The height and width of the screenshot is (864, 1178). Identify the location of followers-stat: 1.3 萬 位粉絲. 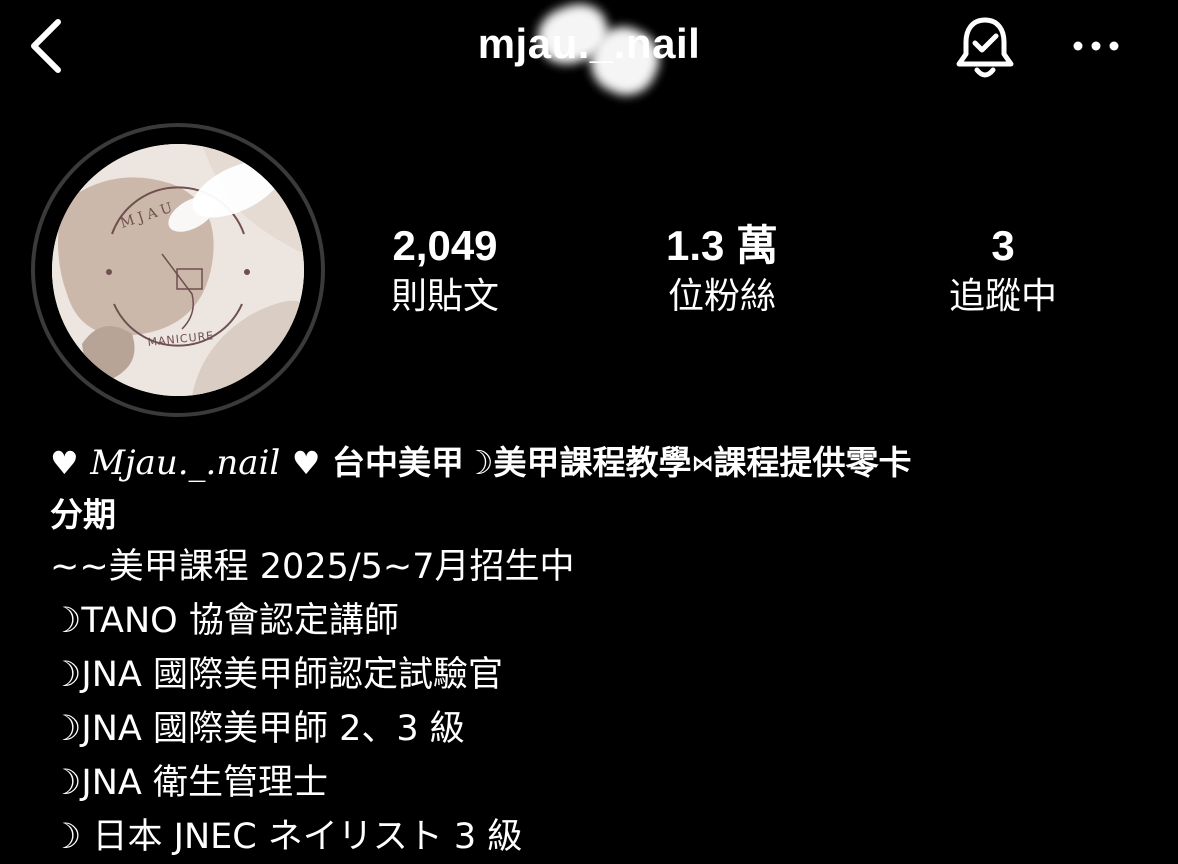
(722, 271).